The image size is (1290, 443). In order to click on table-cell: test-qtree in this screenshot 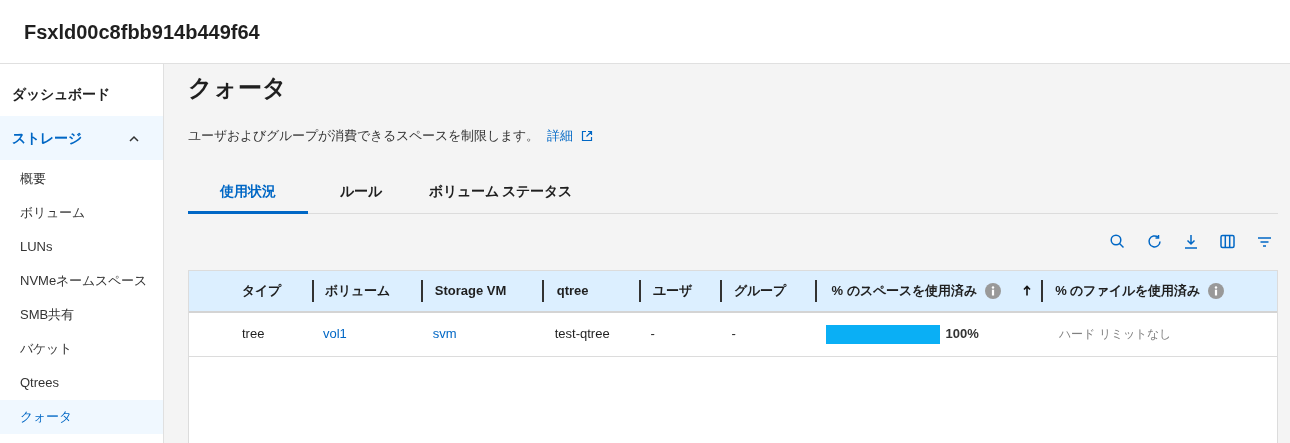, I will do `click(582, 334)`.